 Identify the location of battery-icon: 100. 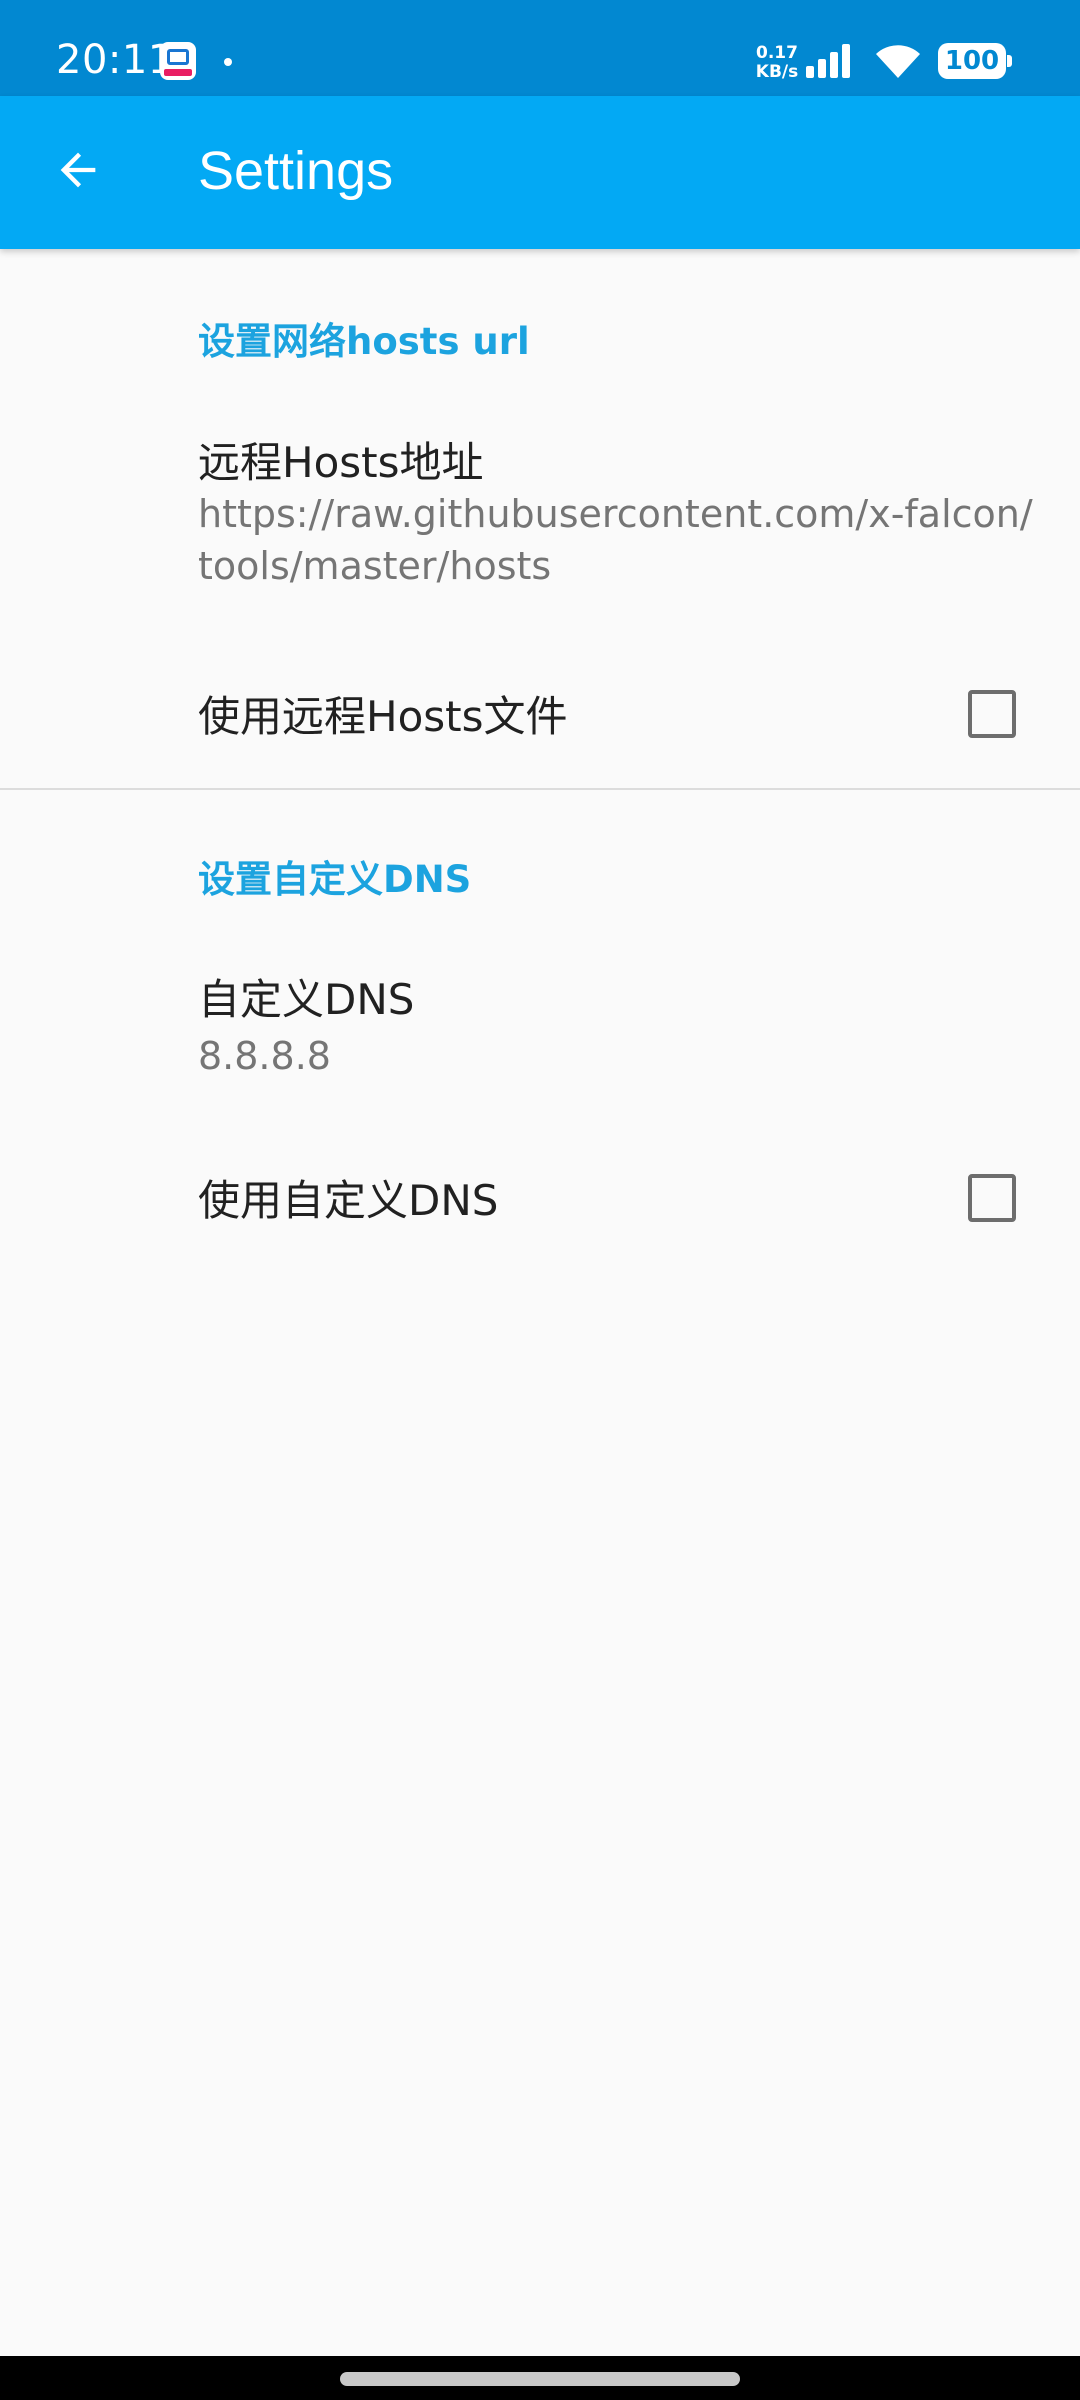
(975, 61).